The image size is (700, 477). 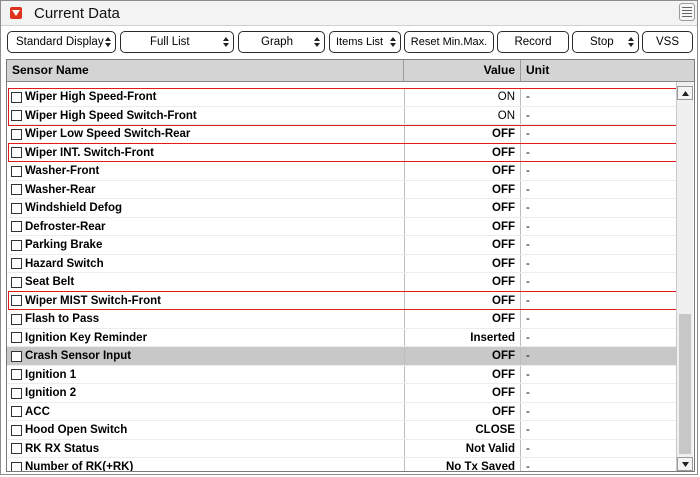 I want to click on table-row: Washer-Front OFF -, so click(x=341, y=171).